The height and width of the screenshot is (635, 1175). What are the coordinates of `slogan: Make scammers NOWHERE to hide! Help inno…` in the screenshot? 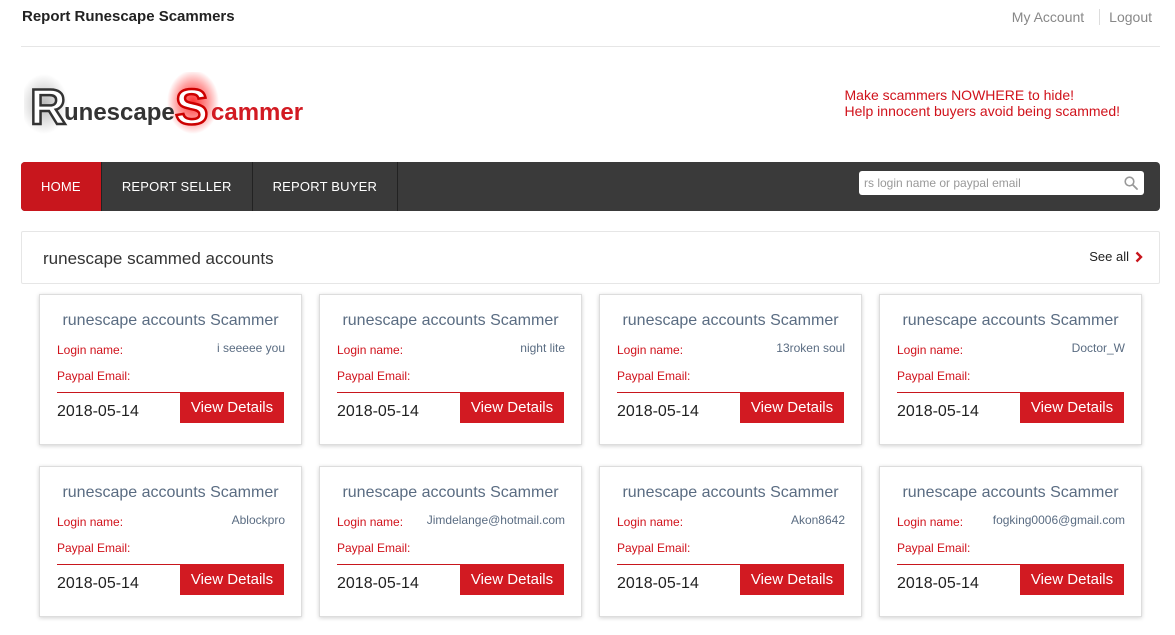 It's located at (983, 103).